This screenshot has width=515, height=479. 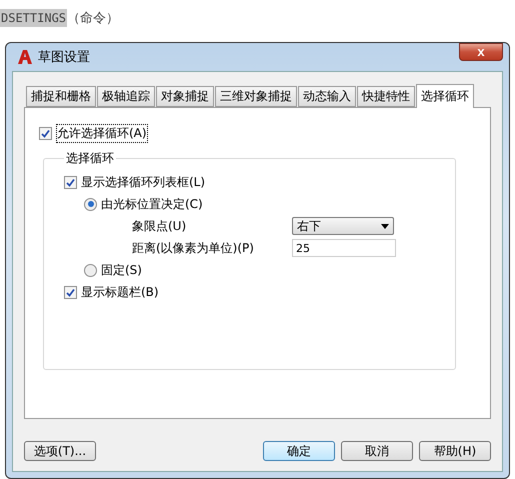 I want to click on tab: 对象捕捉, so click(x=185, y=96).